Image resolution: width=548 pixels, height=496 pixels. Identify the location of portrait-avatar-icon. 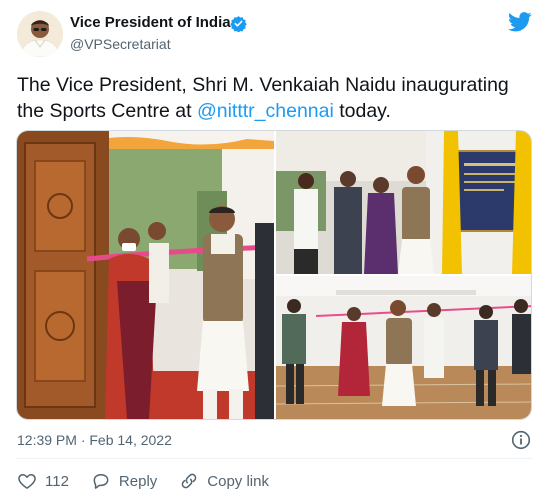
(40, 34).